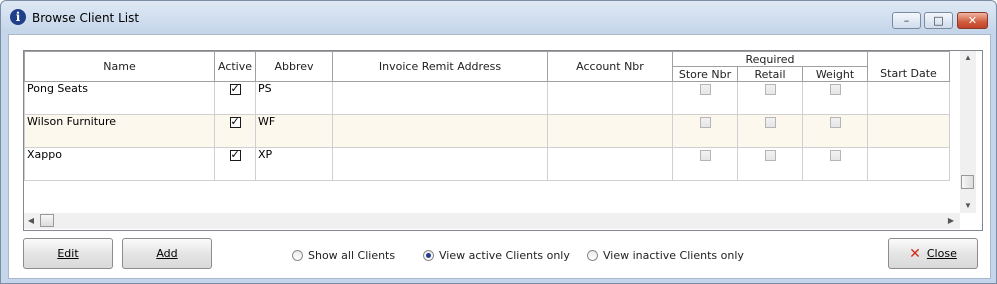 The width and height of the screenshot is (997, 284). Describe the element at coordinates (504, 255) in the screenshot. I see `radio-label: View active Clients only` at that location.